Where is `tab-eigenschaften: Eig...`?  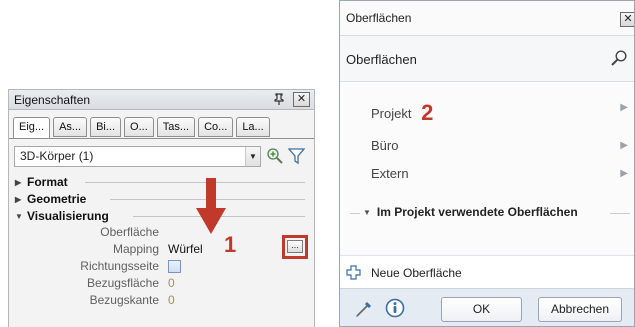
tab-eigenschaften: Eig... is located at coordinates (32, 128).